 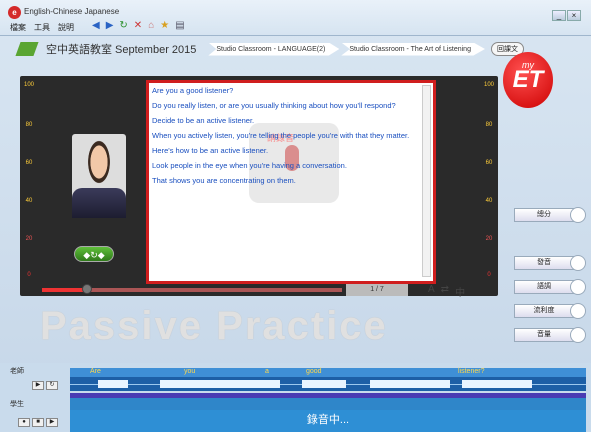 I want to click on menu-bar: 檔案 工具 說明, so click(x=42, y=27).